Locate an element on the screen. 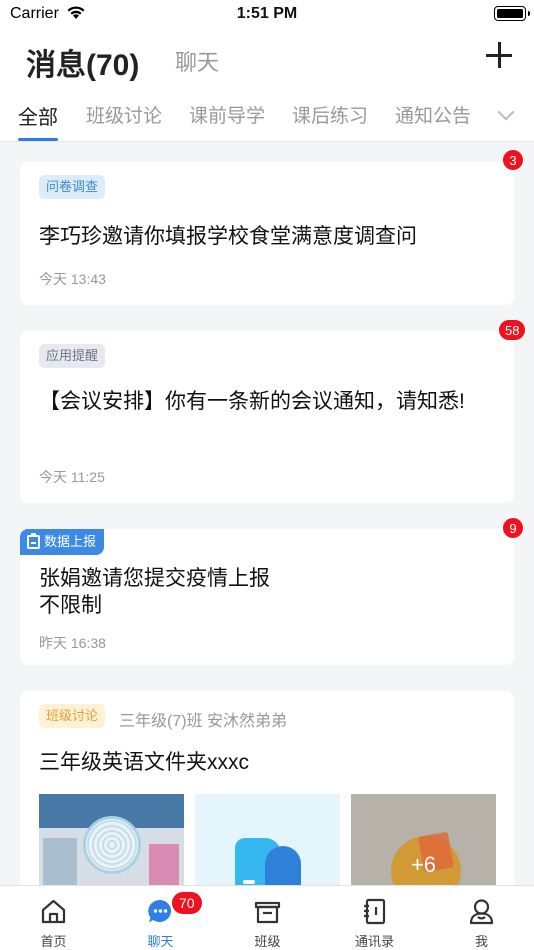  home-icon is located at coordinates (53, 911).